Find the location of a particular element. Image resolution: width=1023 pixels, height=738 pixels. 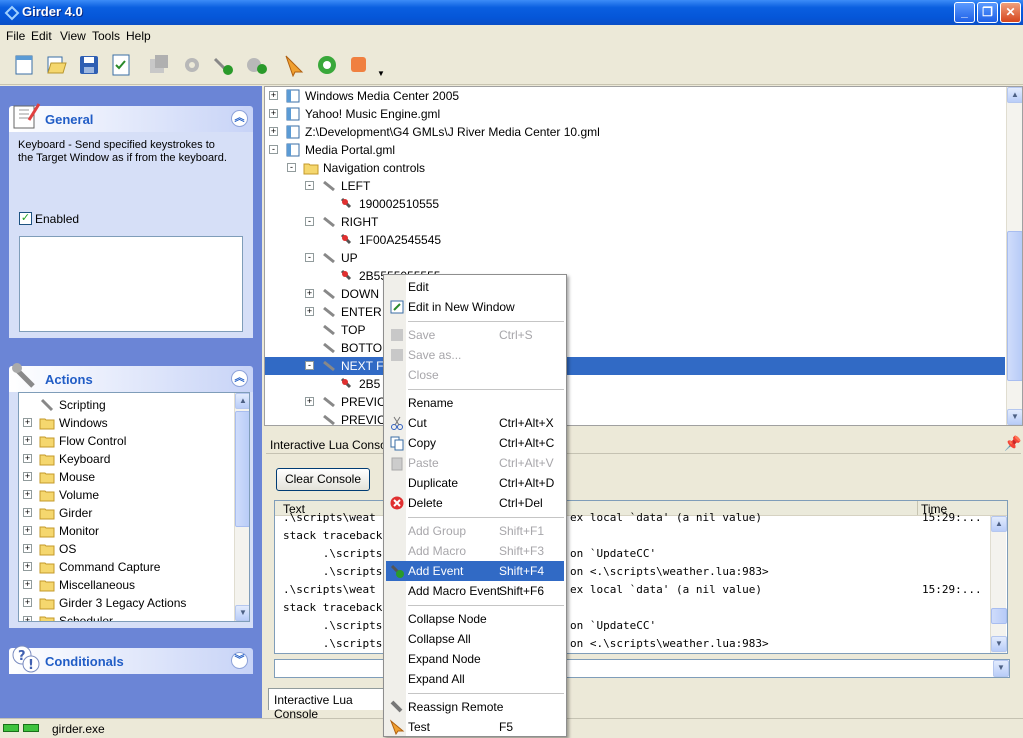

tree-node: TOP is located at coordinates (635, 330).